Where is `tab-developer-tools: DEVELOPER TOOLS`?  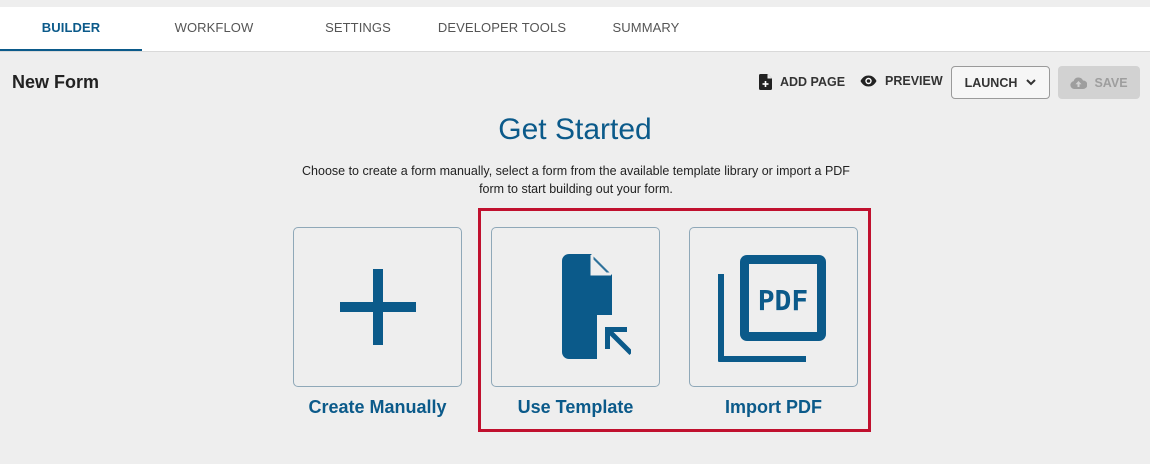 tab-developer-tools: DEVELOPER TOOLS is located at coordinates (502, 29).